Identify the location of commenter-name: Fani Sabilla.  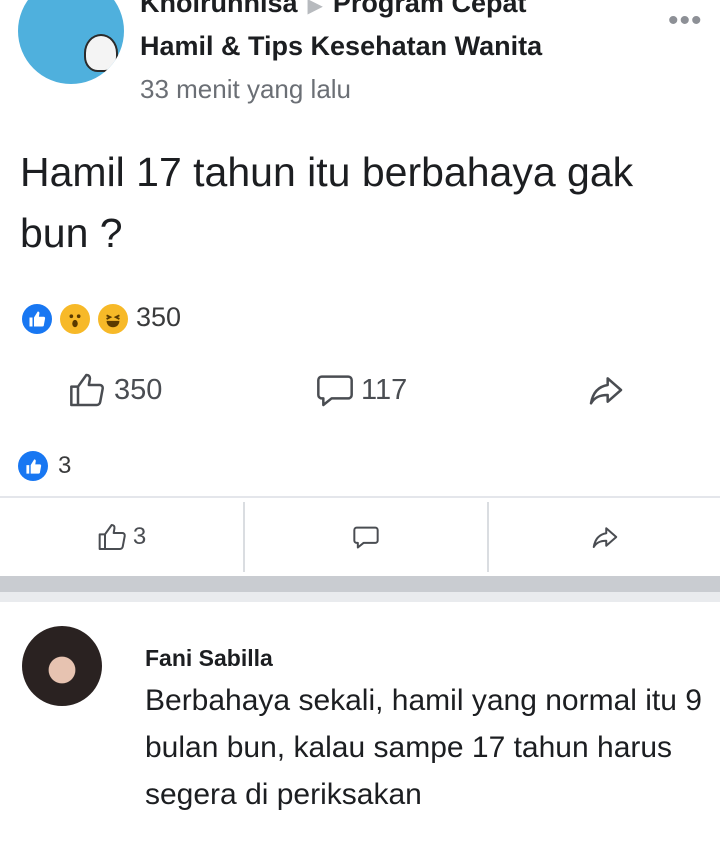
(209, 658).